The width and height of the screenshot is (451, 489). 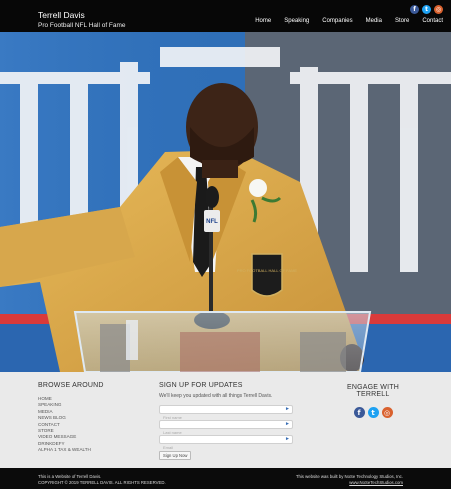 What do you see at coordinates (373, 391) in the screenshot?
I see `engage-title: ENGAGE WITH TERRELL` at bounding box center [373, 391].